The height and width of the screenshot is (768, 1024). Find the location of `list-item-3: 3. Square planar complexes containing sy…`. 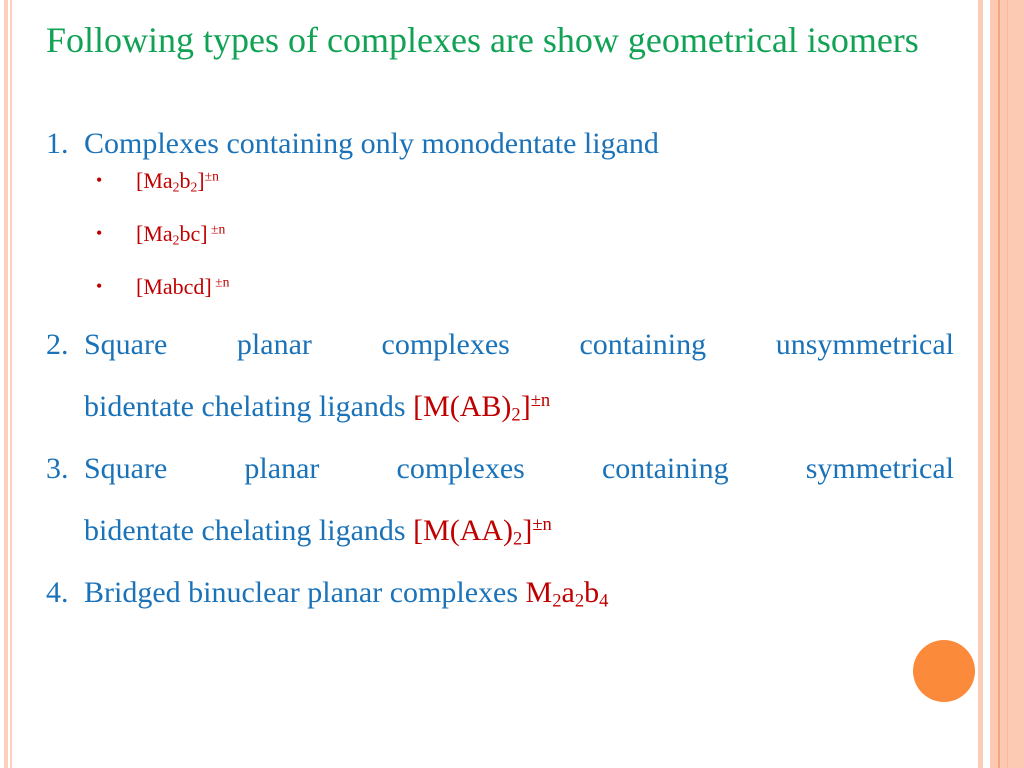

list-item-3: 3. Square planar complexes containing sy… is located at coordinates (500, 500).